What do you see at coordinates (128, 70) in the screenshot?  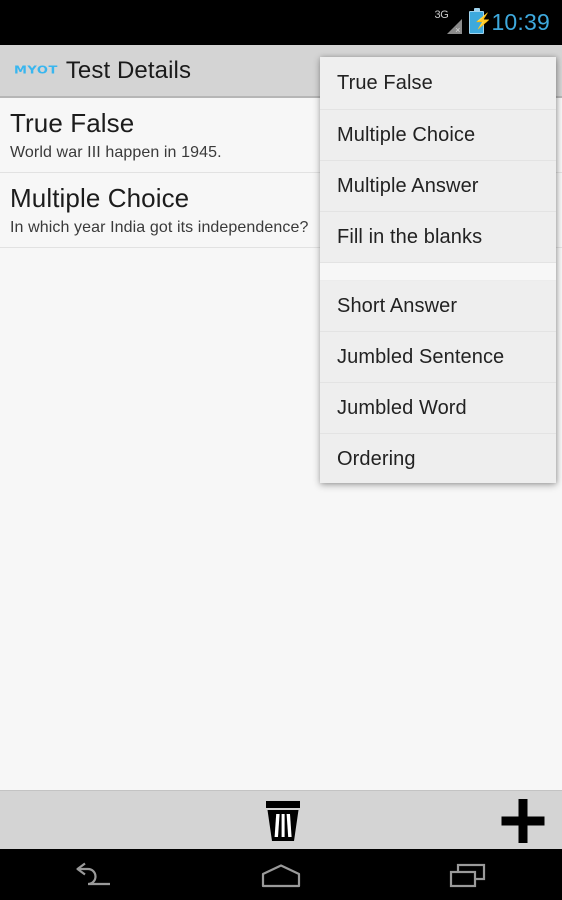 I see `page-title: Test Details` at bounding box center [128, 70].